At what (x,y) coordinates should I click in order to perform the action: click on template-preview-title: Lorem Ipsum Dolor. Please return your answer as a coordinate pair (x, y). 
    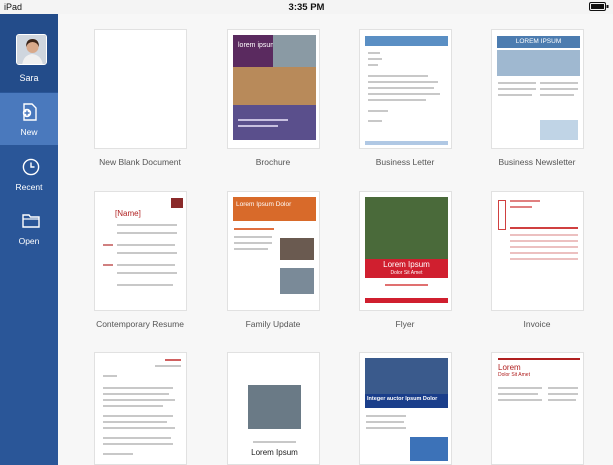
    Looking at the image, I should click on (264, 204).